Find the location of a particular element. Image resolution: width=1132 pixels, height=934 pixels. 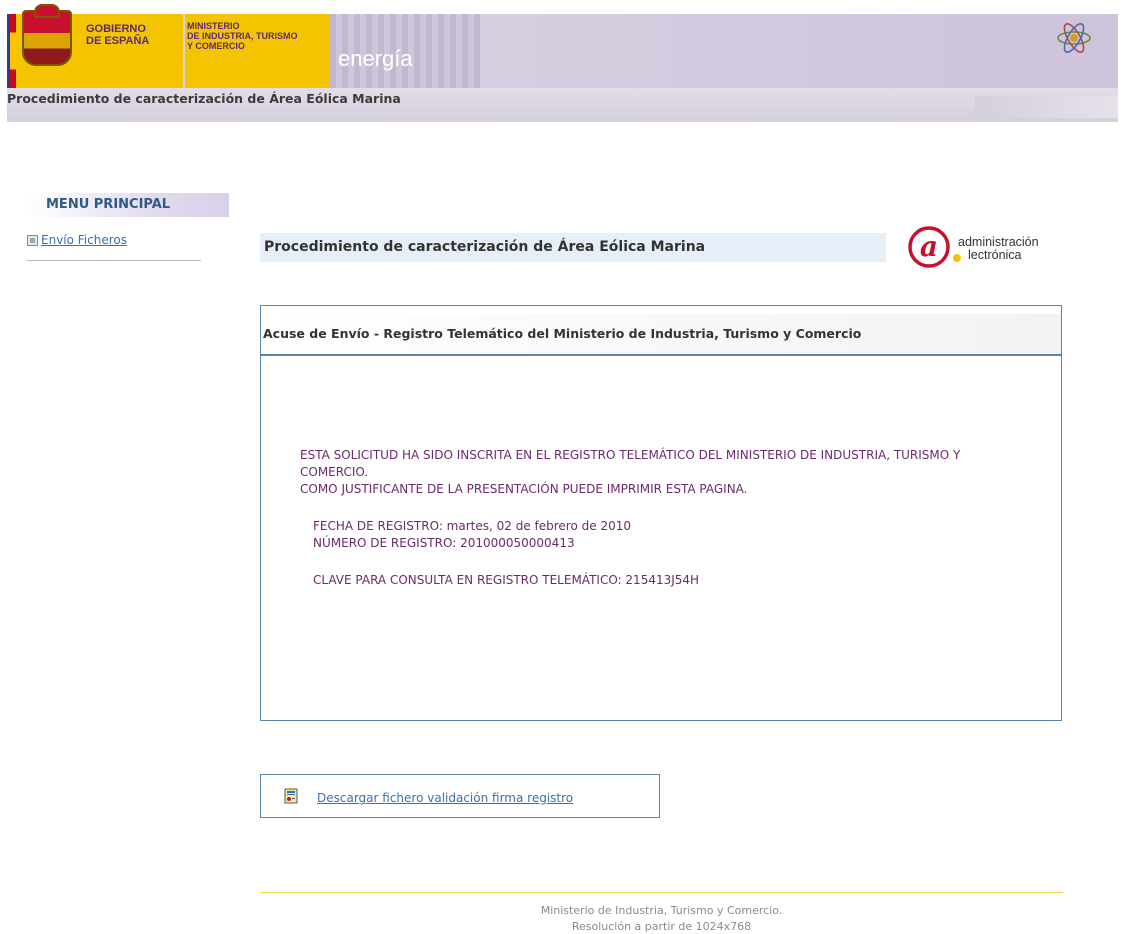

ministerio-line-3: Y COMERCIO is located at coordinates (216, 46).